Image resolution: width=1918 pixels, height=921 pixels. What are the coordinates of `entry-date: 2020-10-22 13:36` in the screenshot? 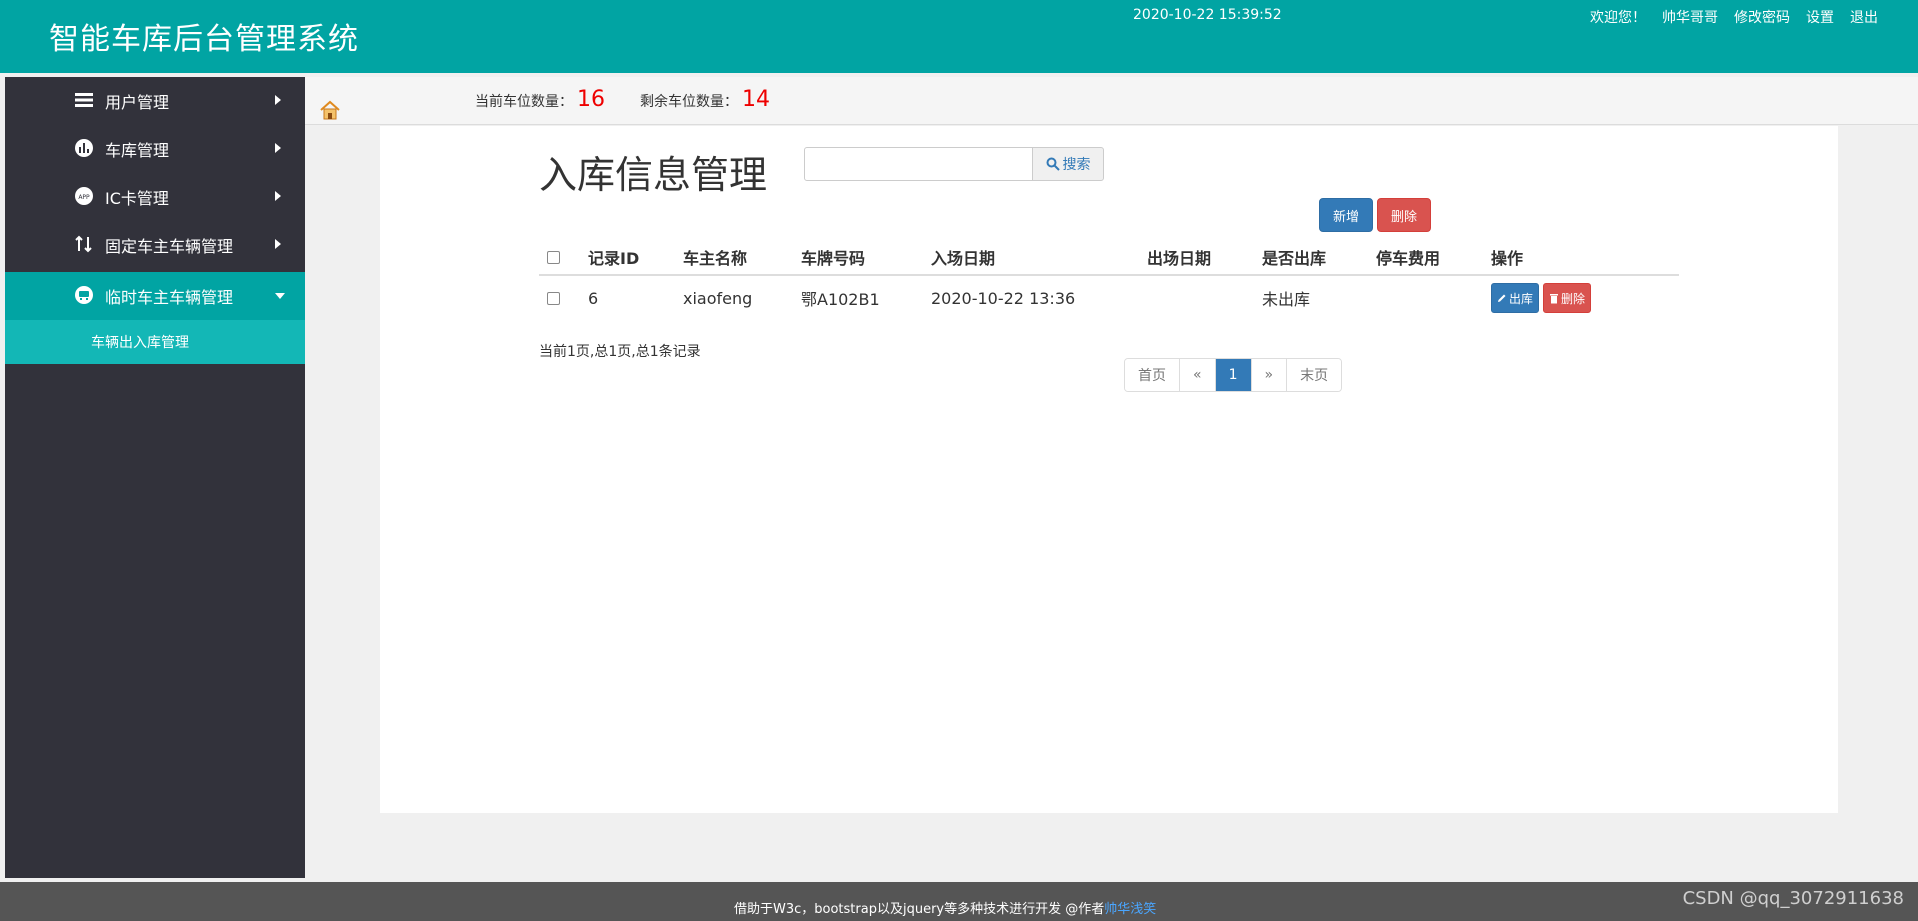 It's located at (1003, 298).